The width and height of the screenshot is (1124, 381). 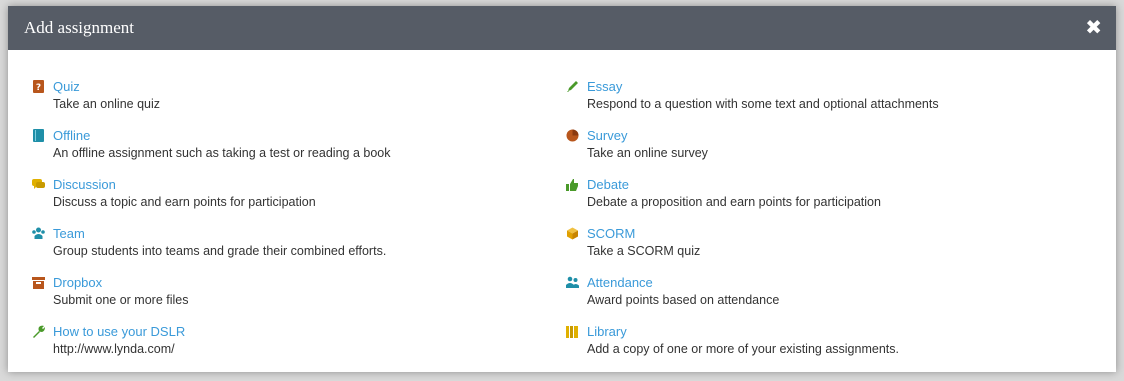 What do you see at coordinates (562, 28) in the screenshot?
I see `dialog-header: Add assignment ✖` at bounding box center [562, 28].